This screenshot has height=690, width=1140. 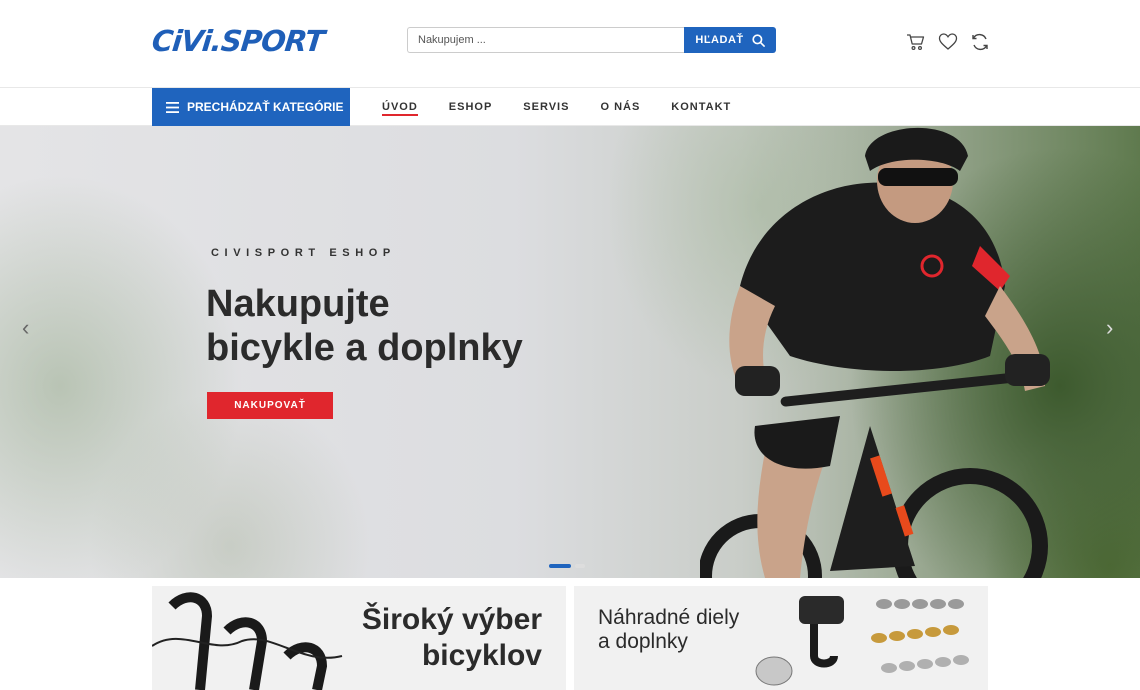 I want to click on shop-now-button: NAKUPOVAŤ, so click(x=270, y=405).